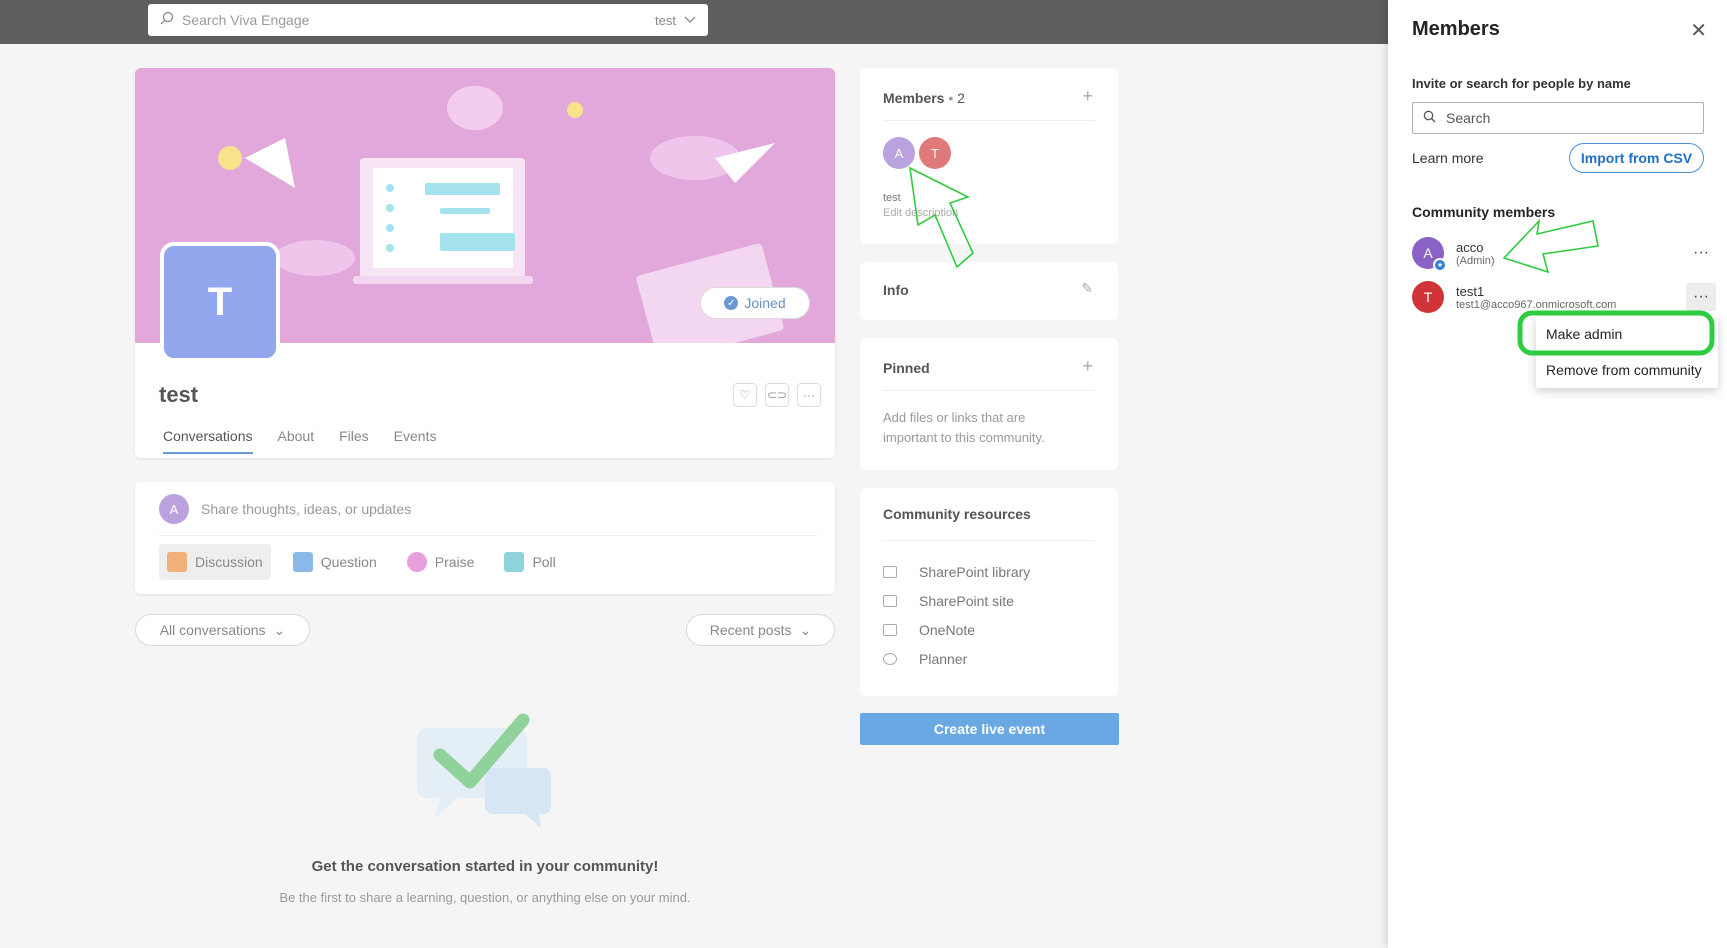 This screenshot has height=948, width=1727. I want to click on praise-icon, so click(416, 562).